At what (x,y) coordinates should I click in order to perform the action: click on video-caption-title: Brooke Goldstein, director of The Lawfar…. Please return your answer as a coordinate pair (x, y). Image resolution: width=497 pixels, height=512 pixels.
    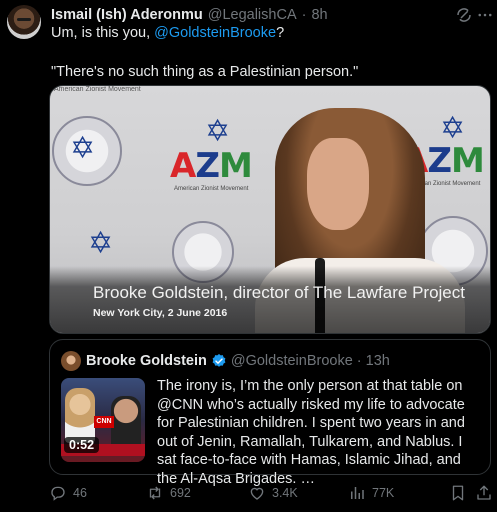
    Looking at the image, I should click on (279, 292).